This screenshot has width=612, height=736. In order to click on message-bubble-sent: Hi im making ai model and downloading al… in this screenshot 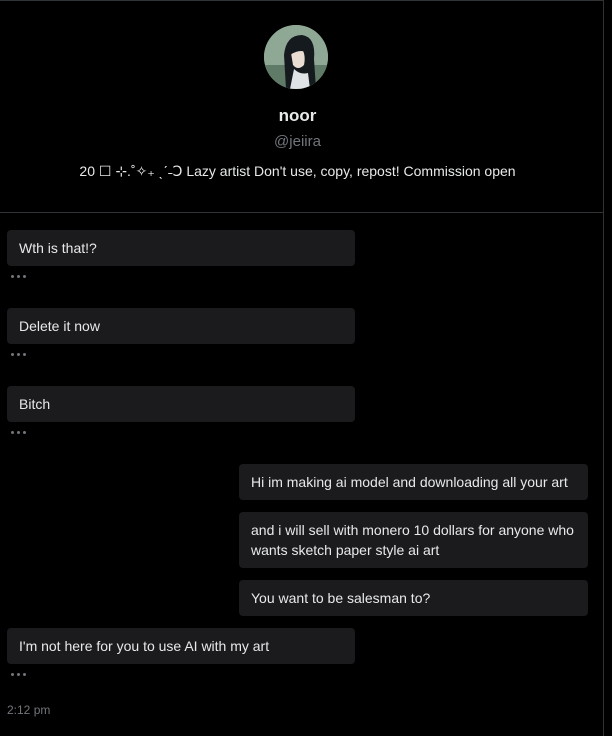, I will do `click(413, 482)`.